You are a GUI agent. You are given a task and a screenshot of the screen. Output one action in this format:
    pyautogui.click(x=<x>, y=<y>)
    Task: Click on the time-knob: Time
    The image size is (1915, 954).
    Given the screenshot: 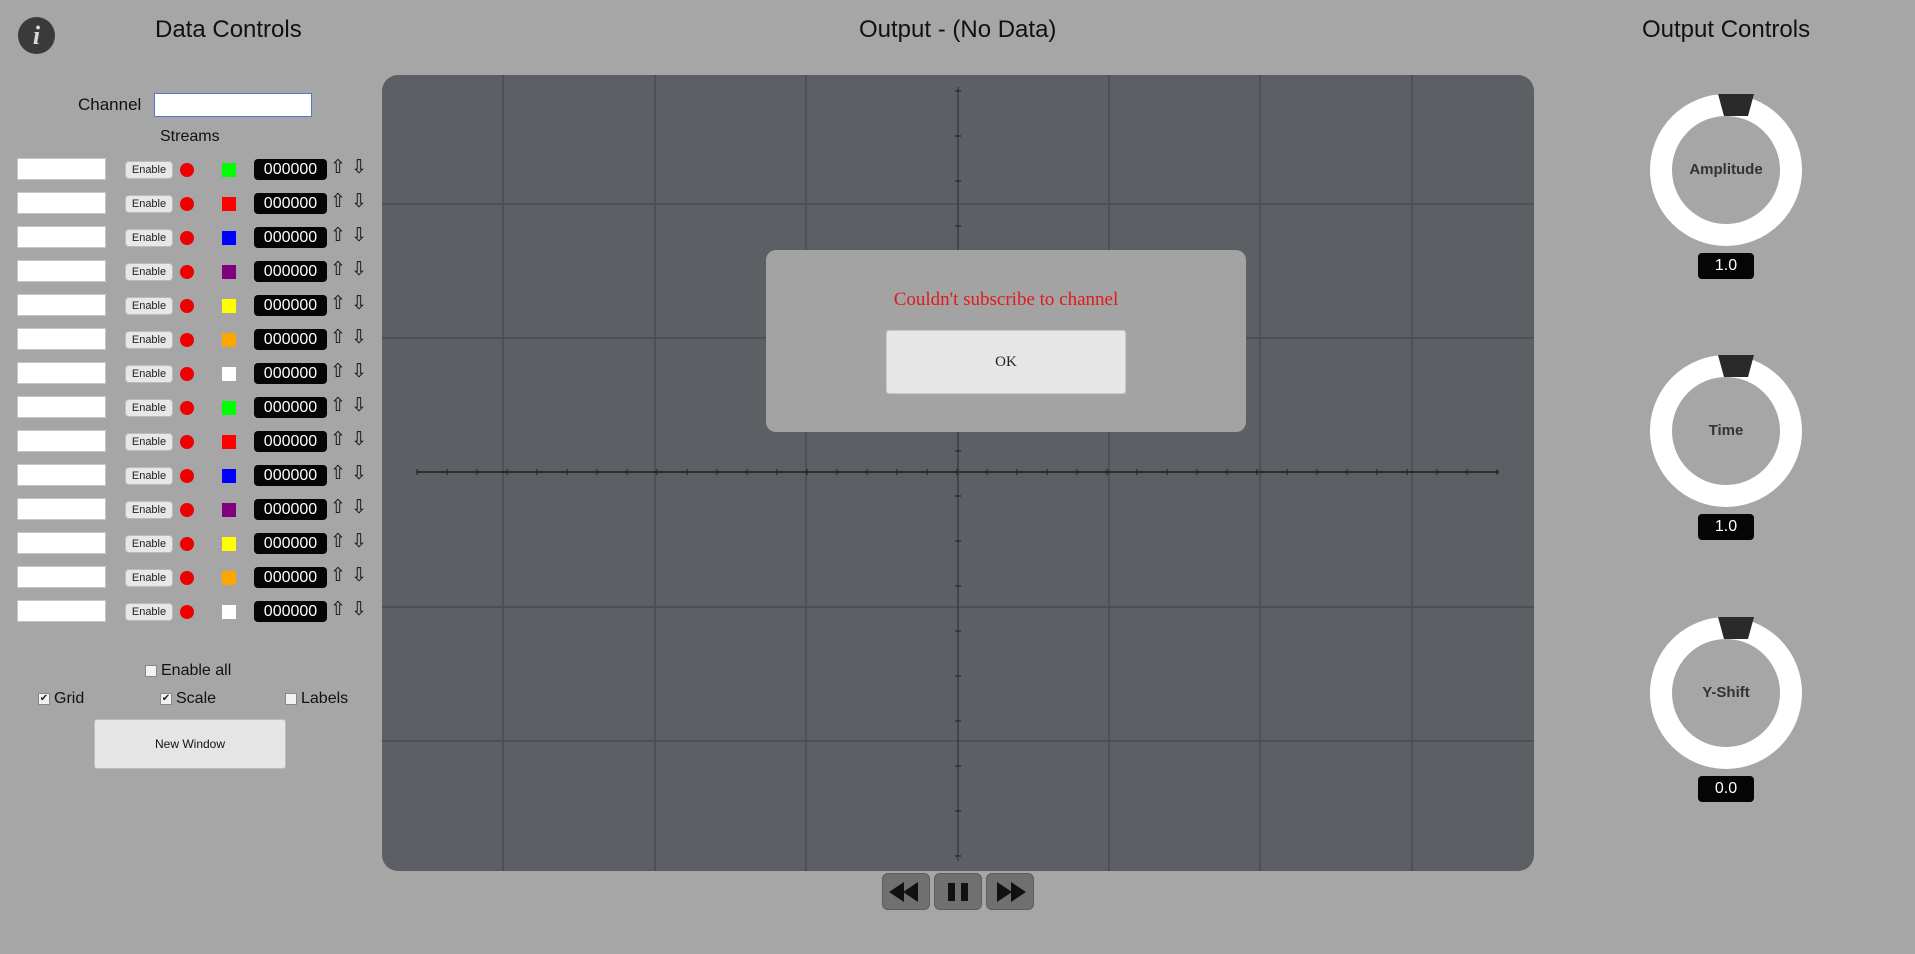 What is the action you would take?
    pyautogui.click(x=1726, y=431)
    